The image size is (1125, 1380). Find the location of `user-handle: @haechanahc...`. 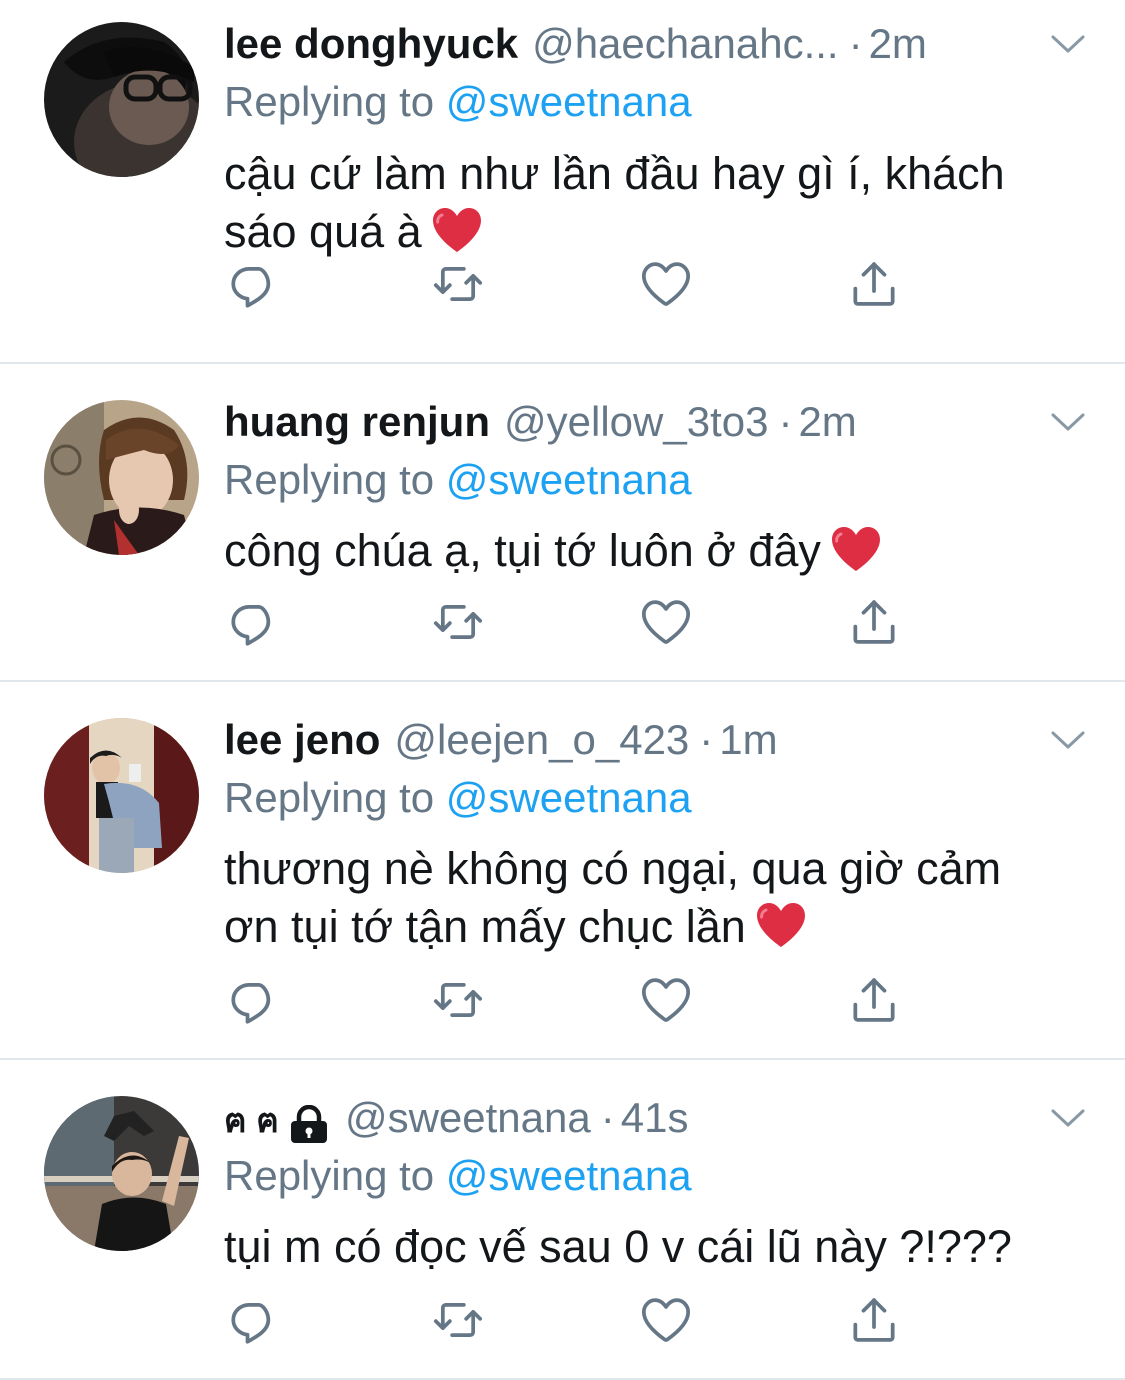

user-handle: @haechanahc... is located at coordinates (685, 44).